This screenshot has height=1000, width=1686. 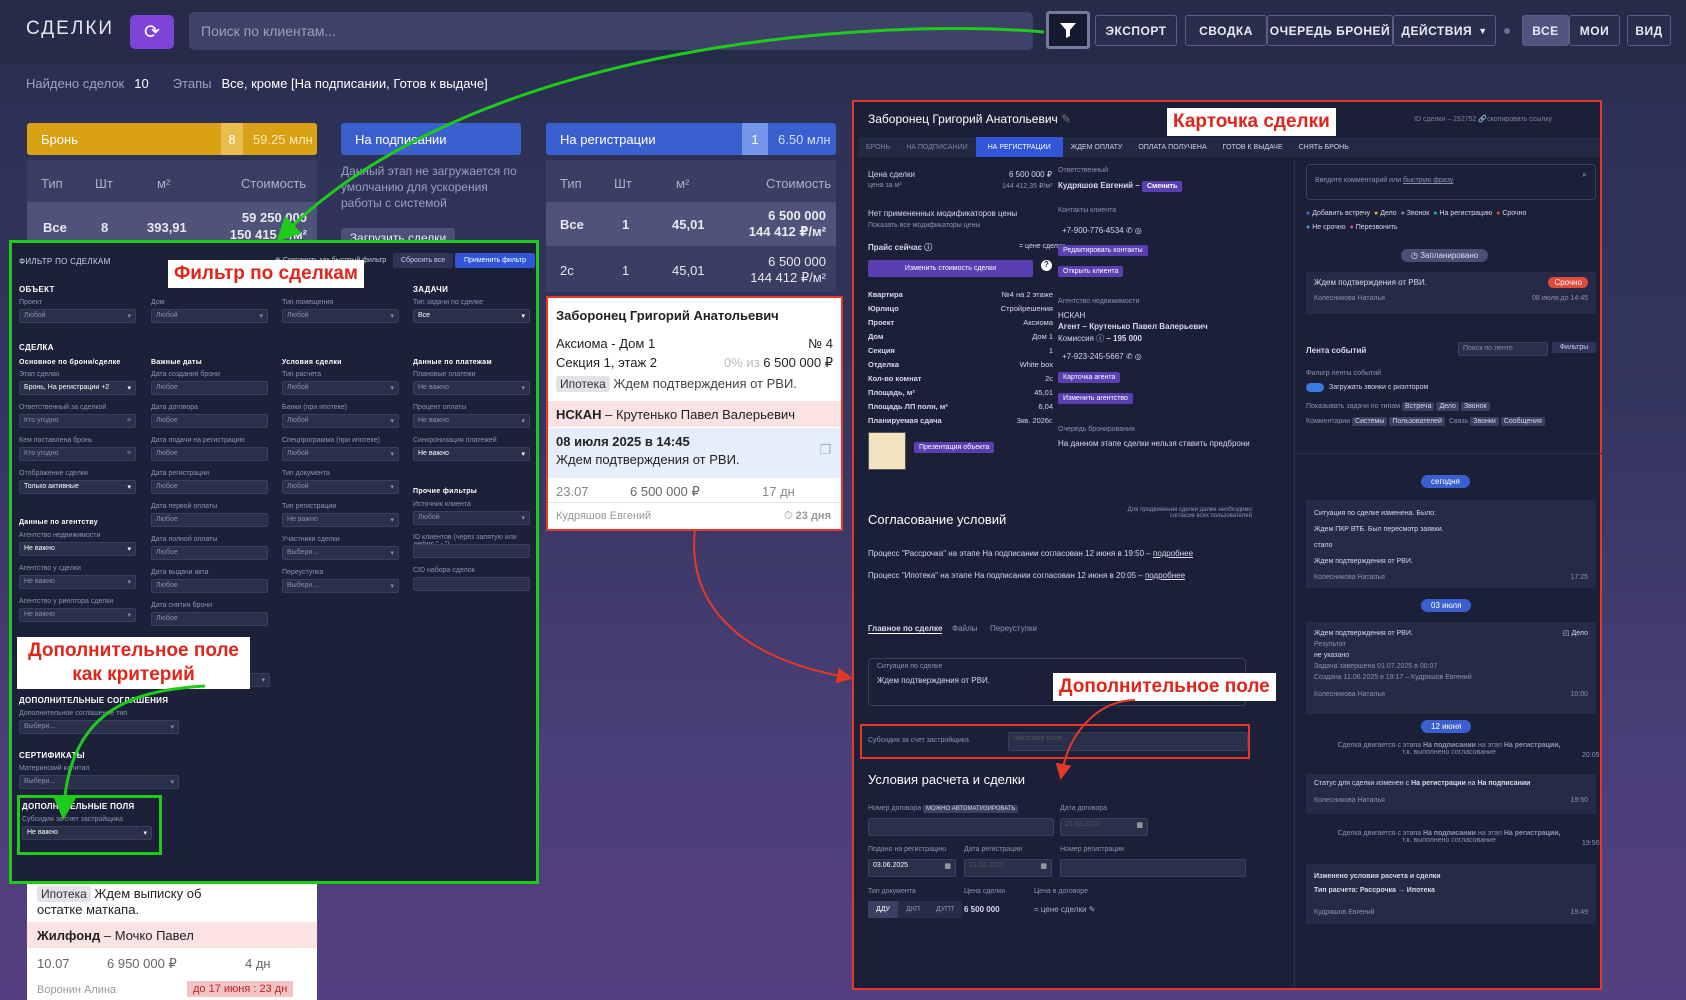 What do you see at coordinates (660, 134) in the screenshot?
I see `arrow-filter` at bounding box center [660, 134].